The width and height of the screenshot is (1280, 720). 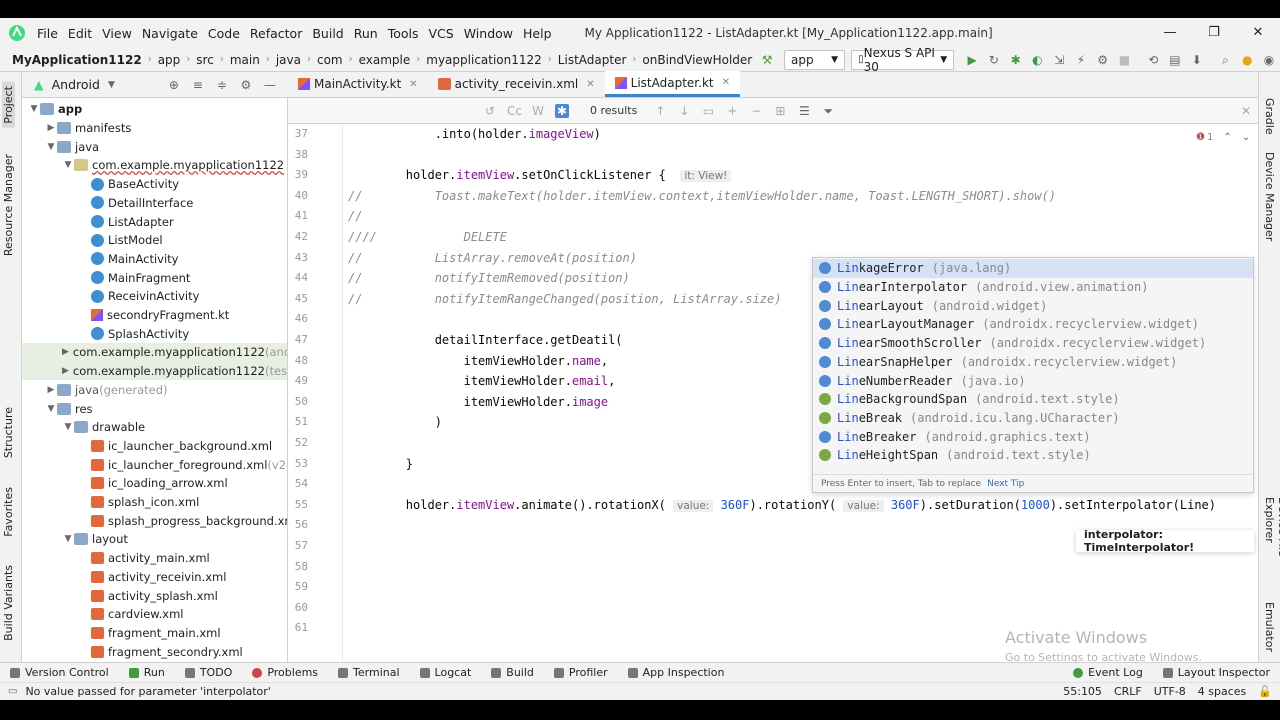 I want to click on code-line: detailInterface.getDeatil(, so click(x=485, y=340).